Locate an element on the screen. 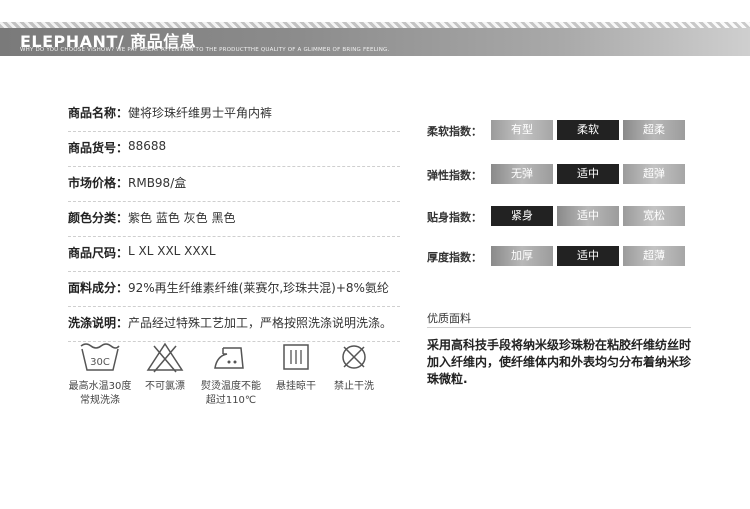 Image resolution: width=750 pixels, height=509 pixels. fit-index: 贴身指数： 紧身 适中 宽松 is located at coordinates (559, 216).